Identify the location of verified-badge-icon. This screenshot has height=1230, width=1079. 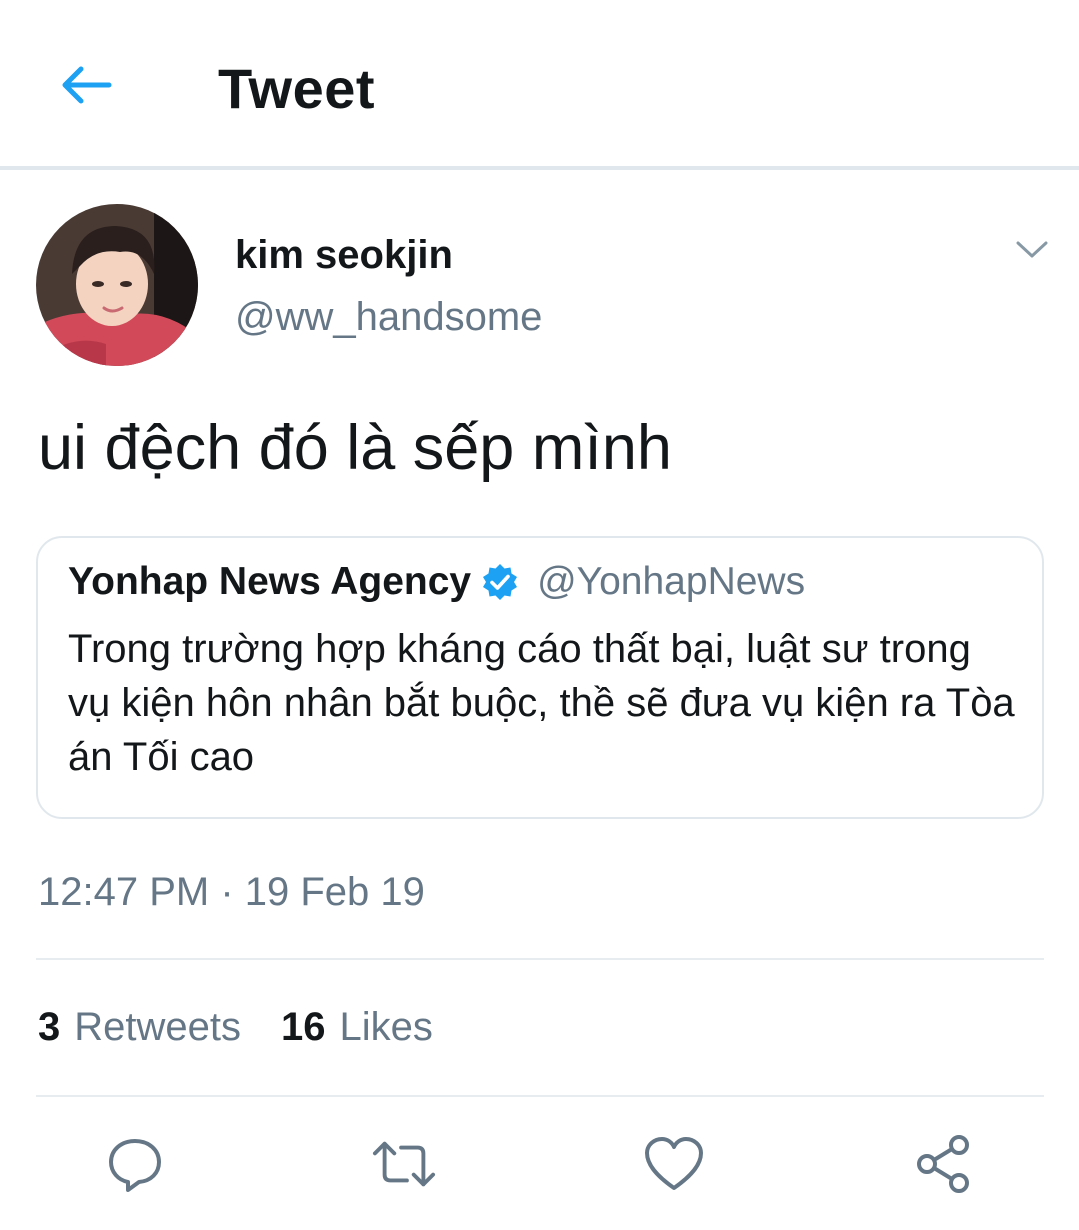
(500, 582).